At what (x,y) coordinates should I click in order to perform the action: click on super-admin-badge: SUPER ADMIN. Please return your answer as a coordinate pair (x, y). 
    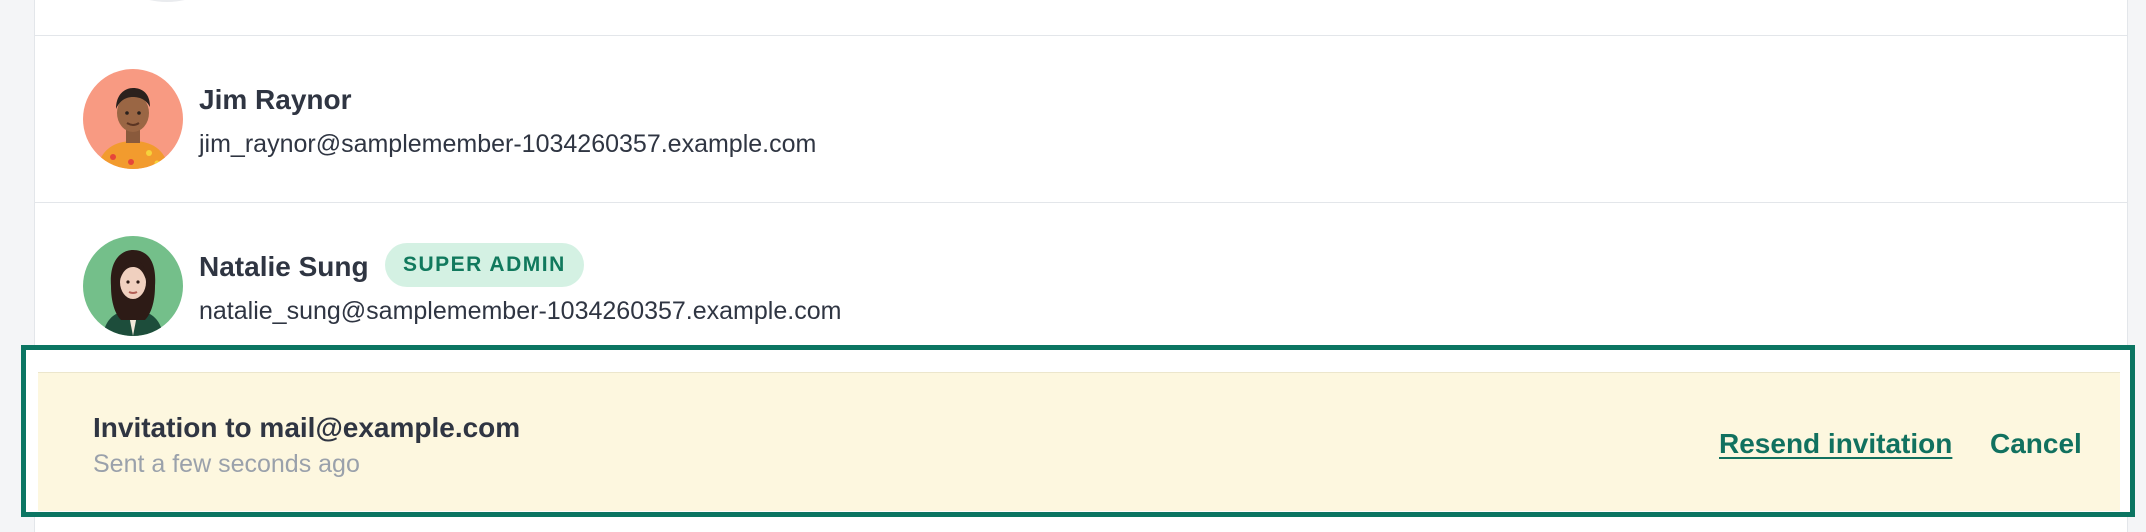
    Looking at the image, I should click on (484, 265).